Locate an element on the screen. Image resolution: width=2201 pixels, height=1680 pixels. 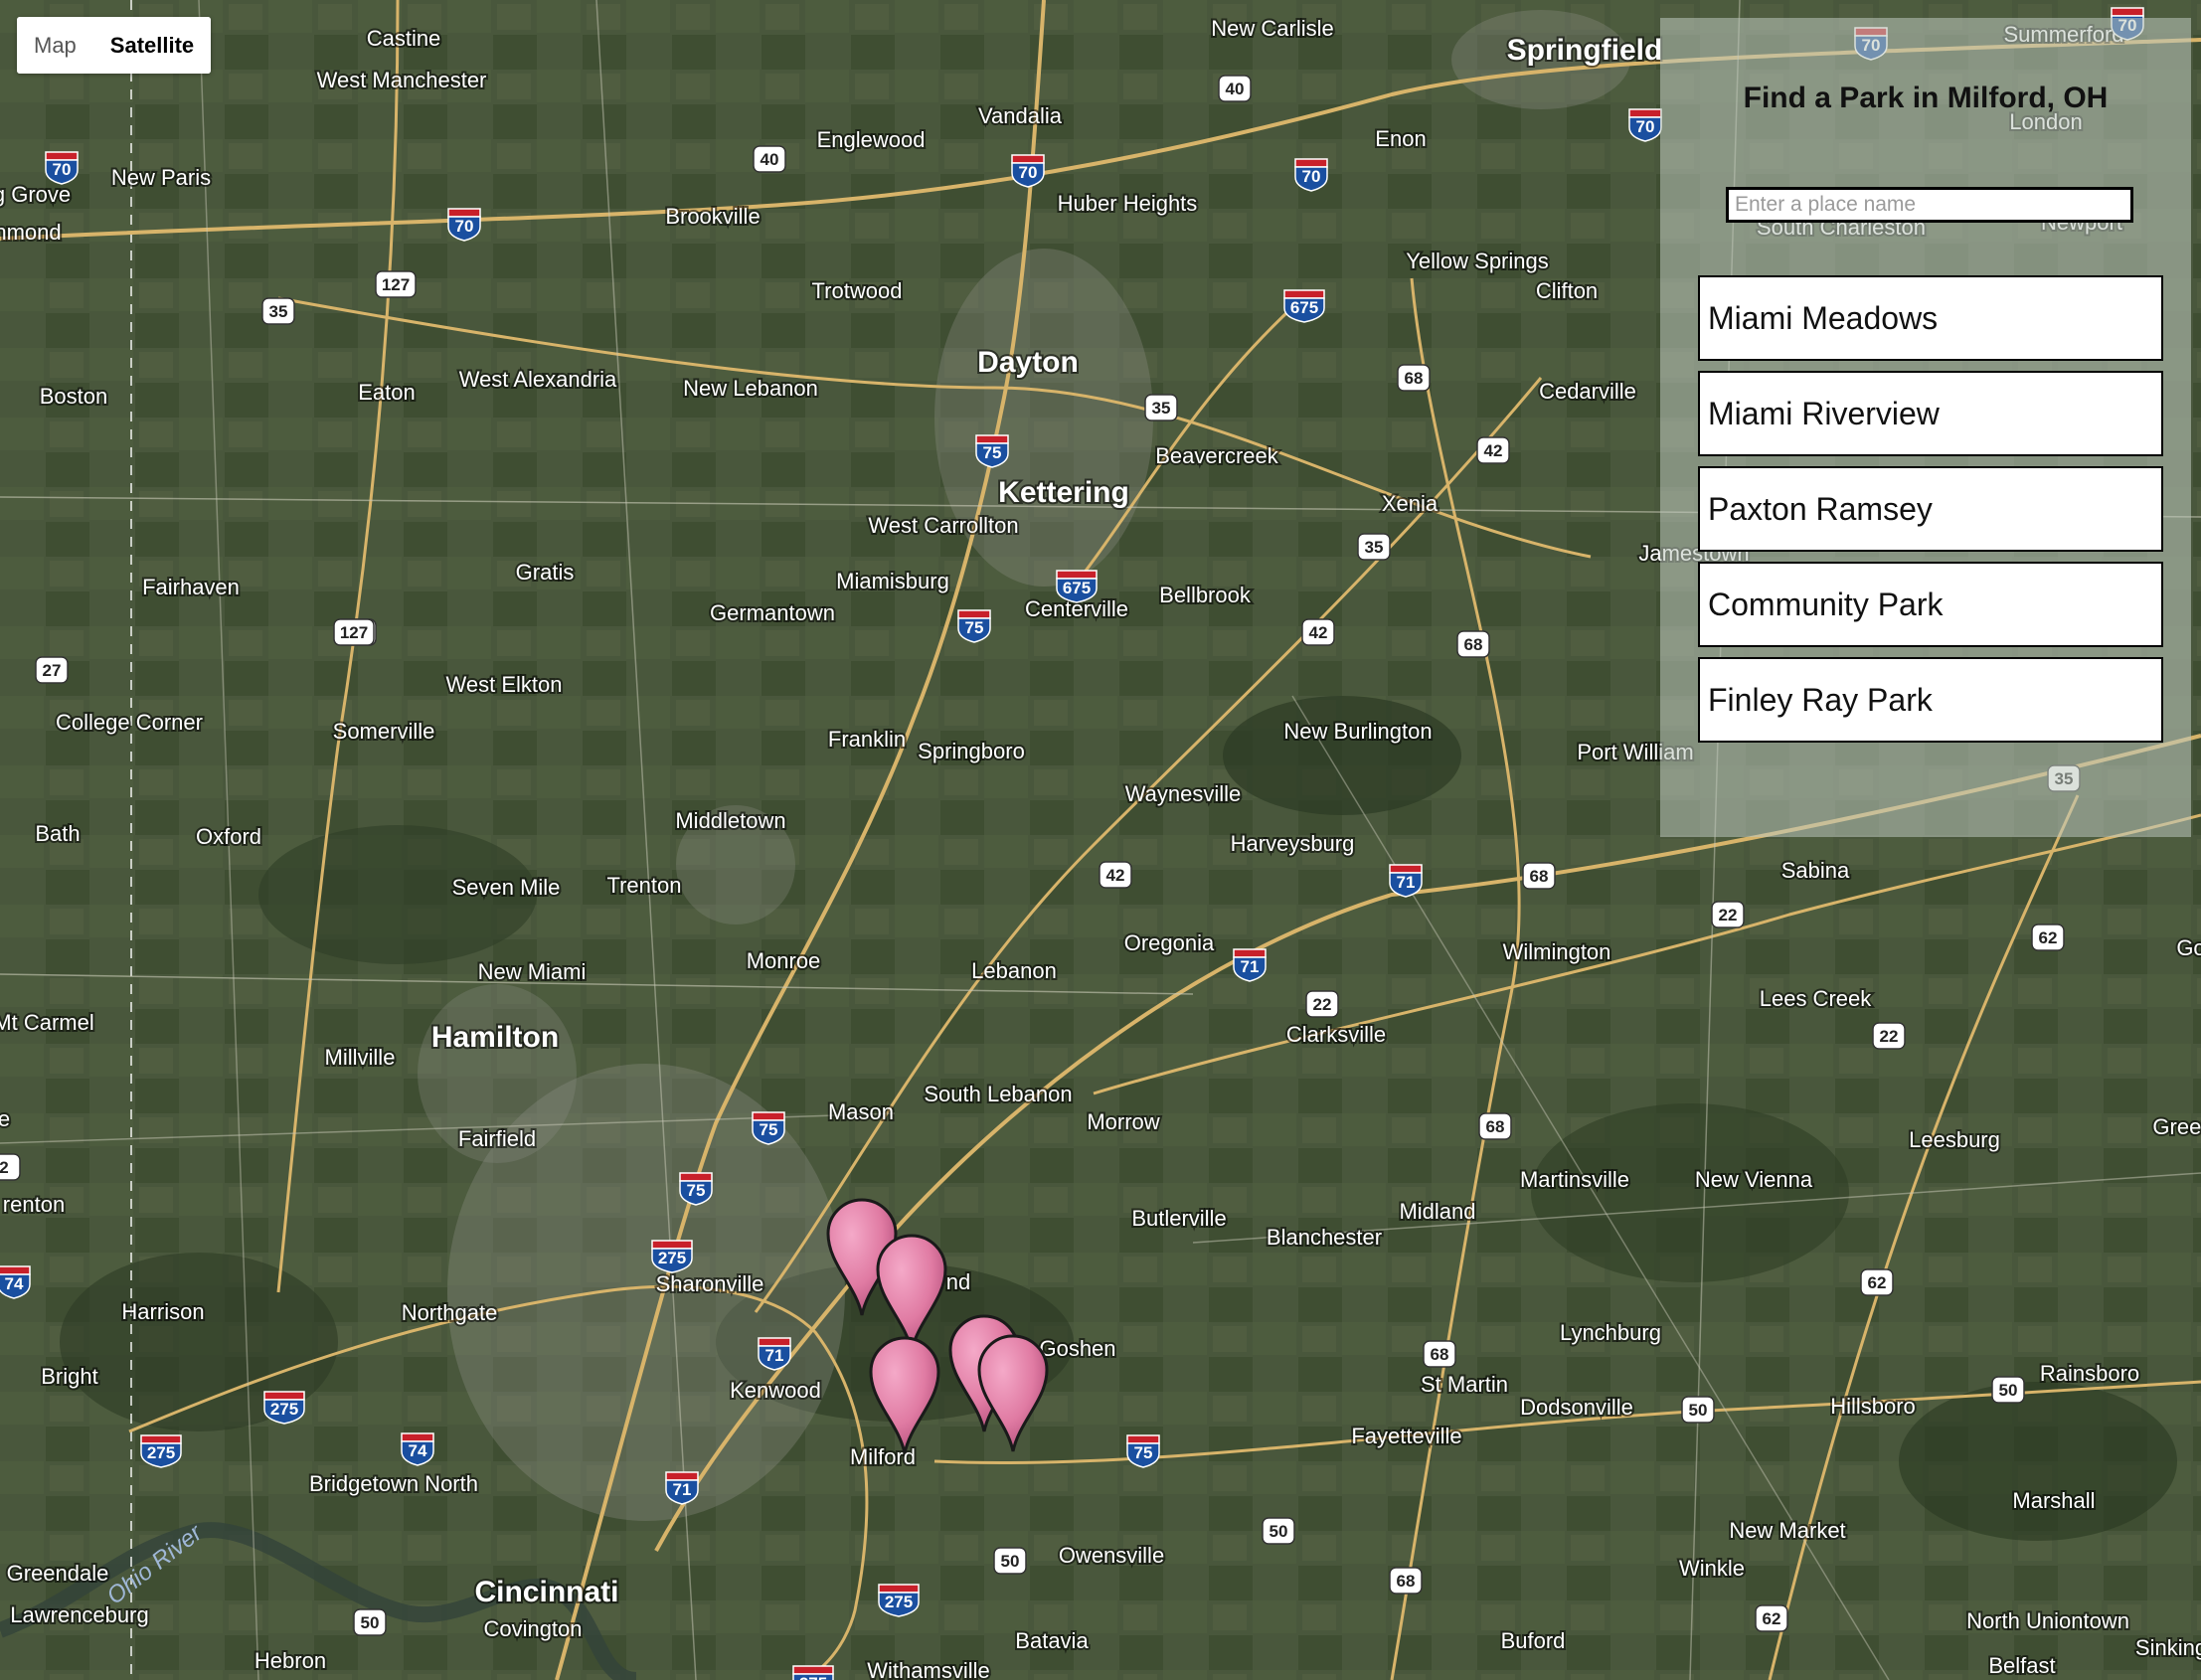
us-route-shield: 2 is located at coordinates (10, 1167).